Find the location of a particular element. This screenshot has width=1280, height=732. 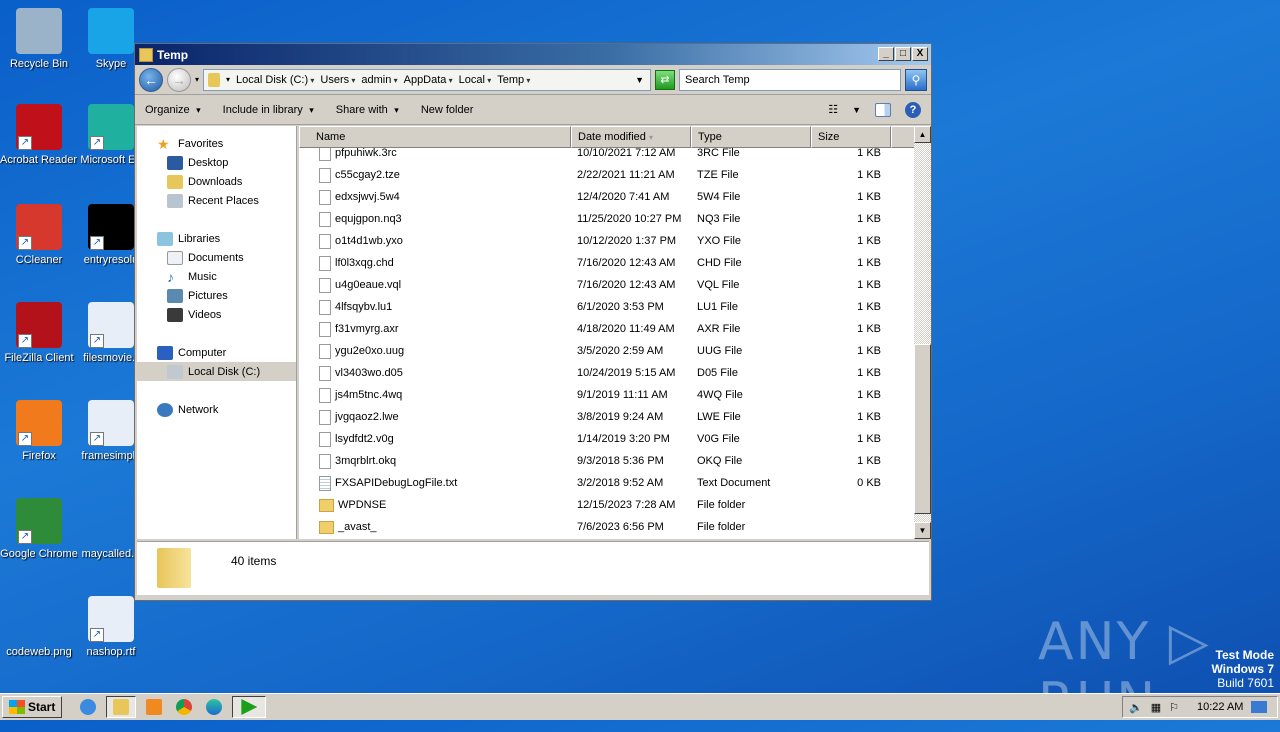

desktop-icon-ccleaner: ↗ CCleaner is located at coordinates (39, 235).